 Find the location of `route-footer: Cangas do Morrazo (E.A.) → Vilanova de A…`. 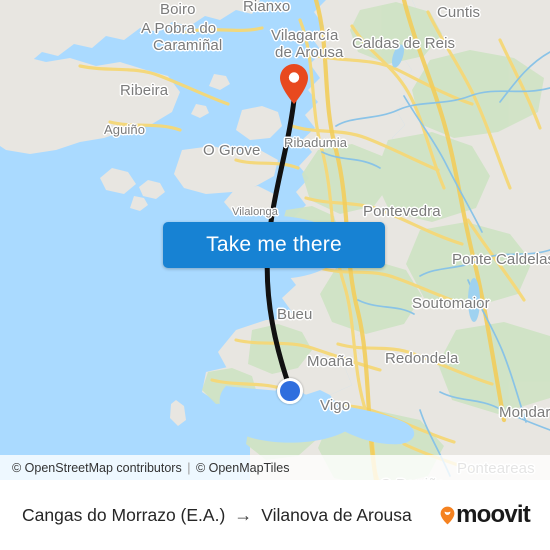

route-footer: Cangas do Morrazo (E.A.) → Vilanova de A… is located at coordinates (275, 515).